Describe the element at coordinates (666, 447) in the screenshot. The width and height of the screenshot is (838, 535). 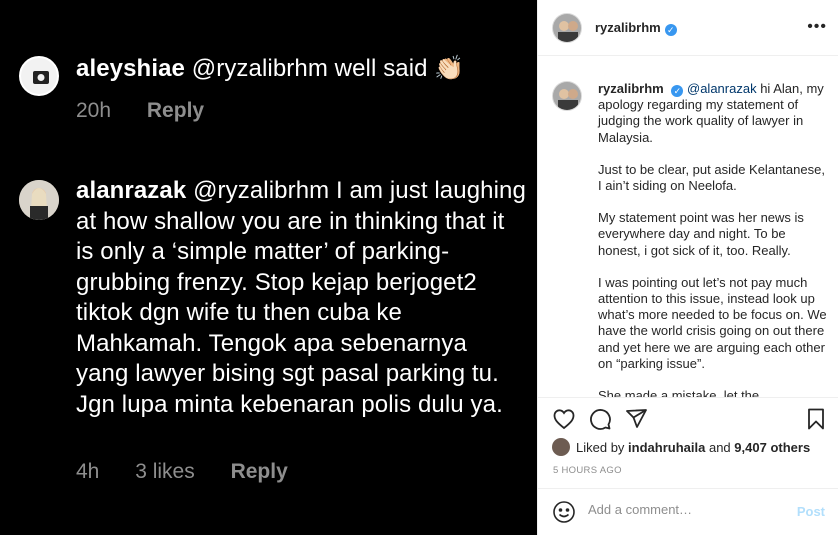
I see `liker-username: indahruhaila` at that location.